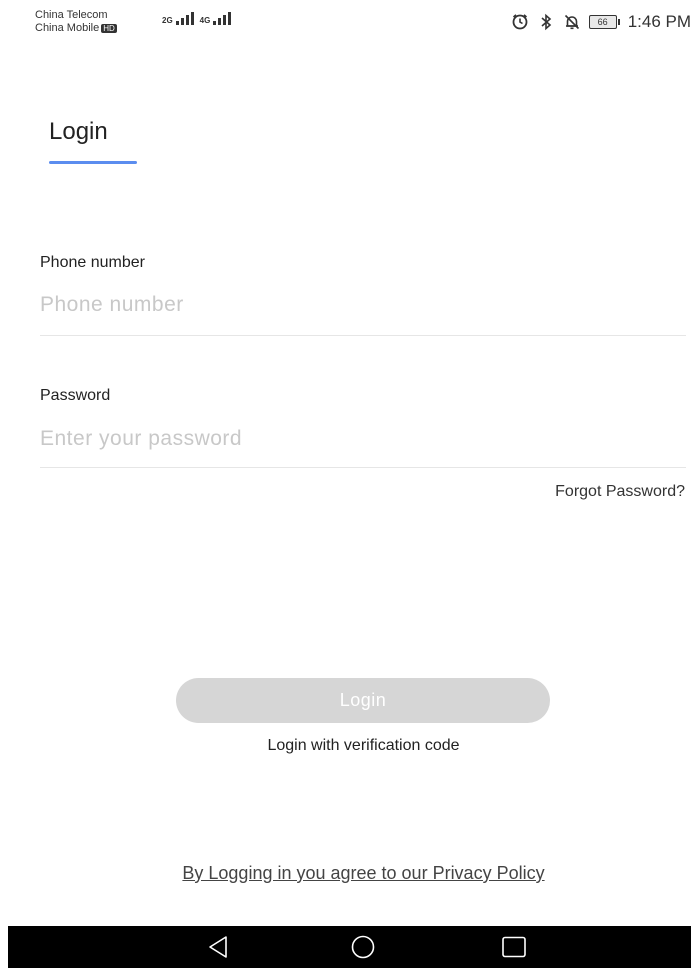 The image size is (691, 968). I want to click on back-icon, so click(218, 947).